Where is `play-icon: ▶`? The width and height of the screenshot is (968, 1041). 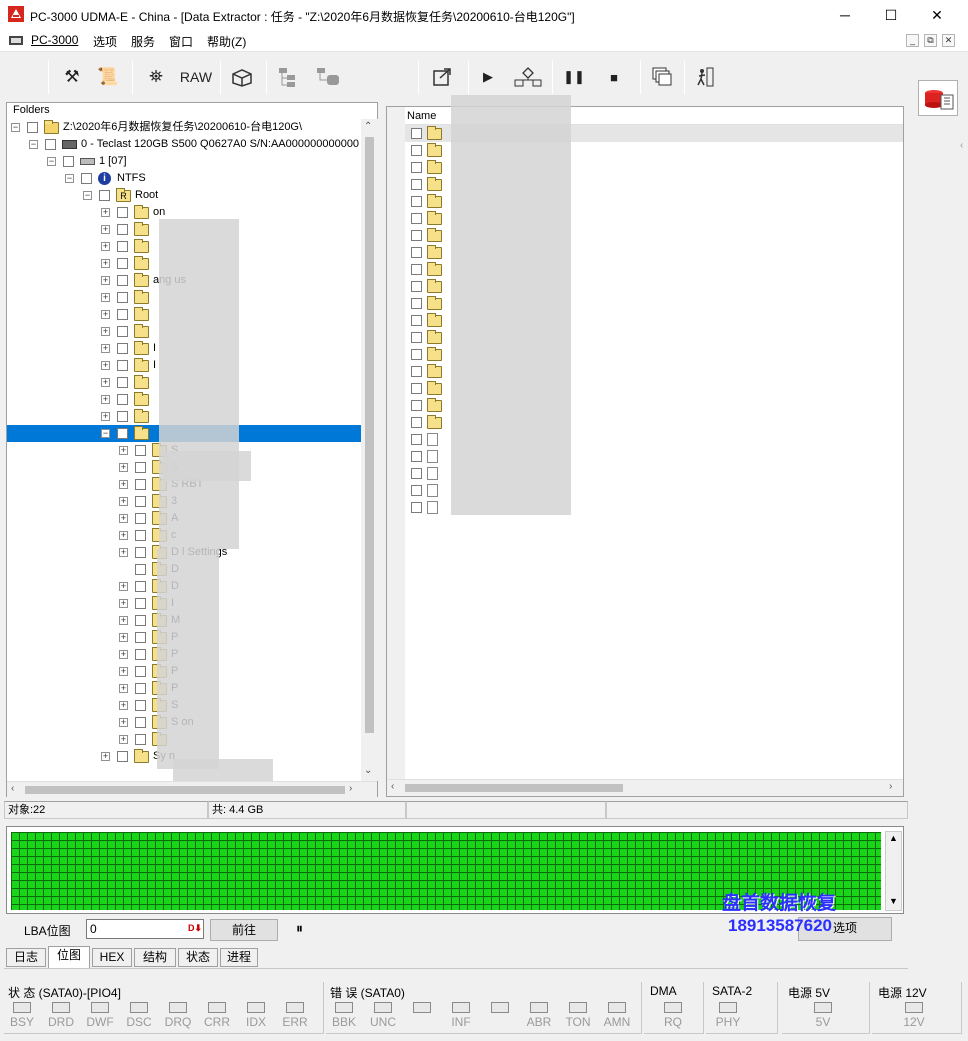
play-icon: ▶ is located at coordinates (488, 77).